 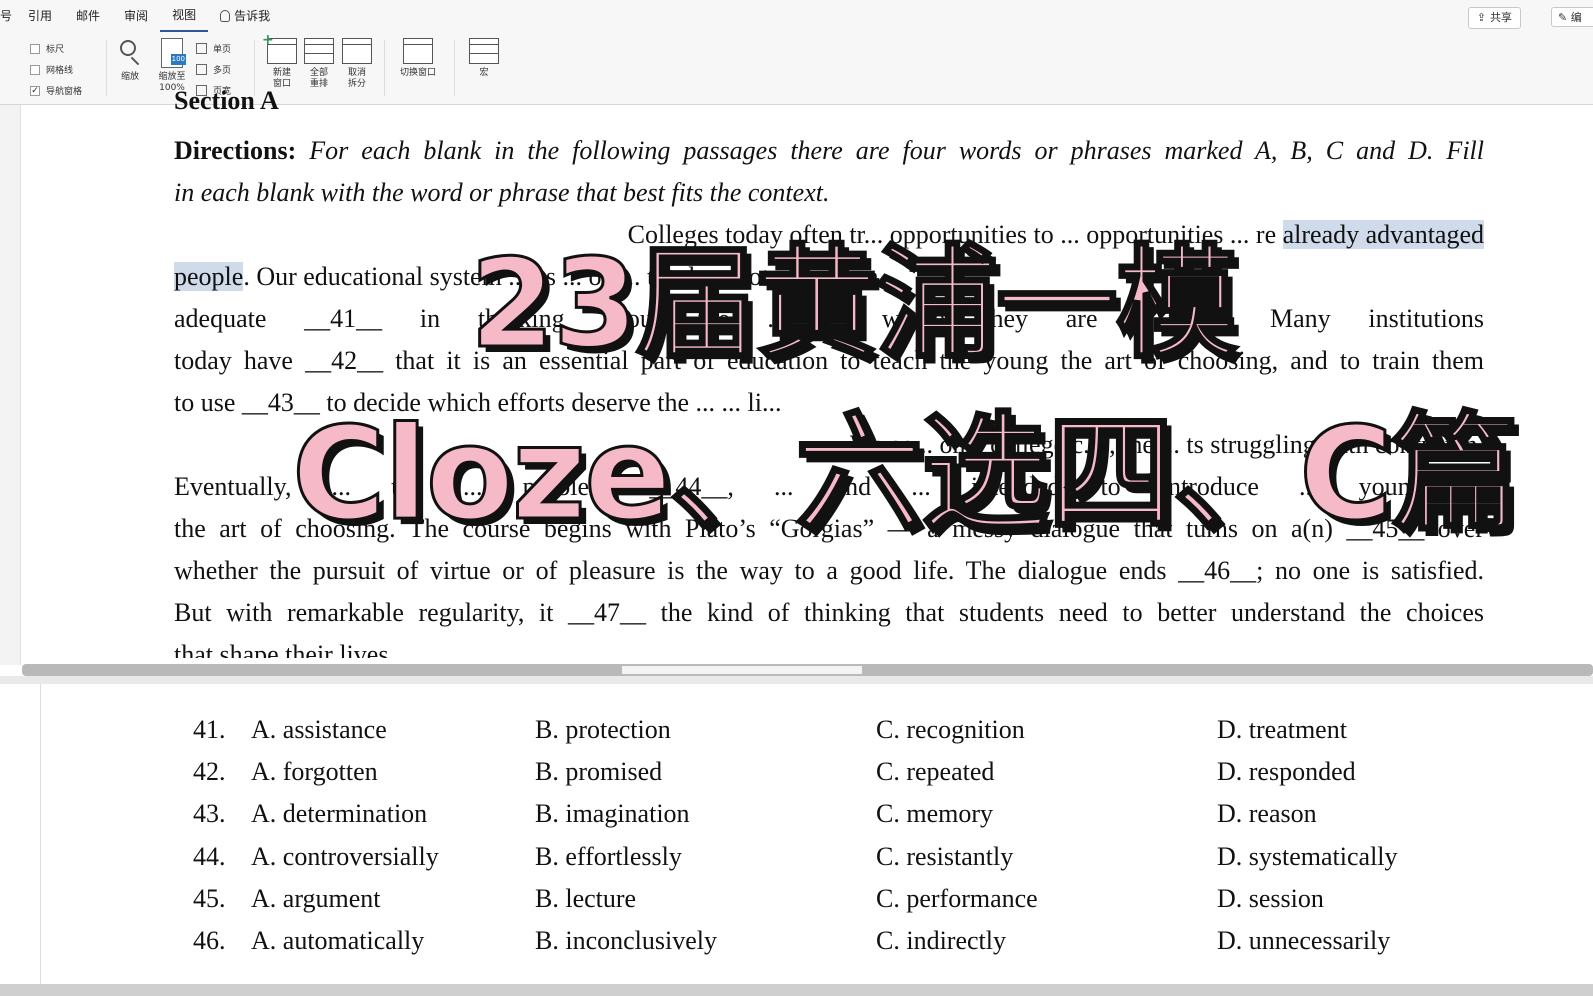 I want to click on edit-label: 编, so click(x=1576, y=17).